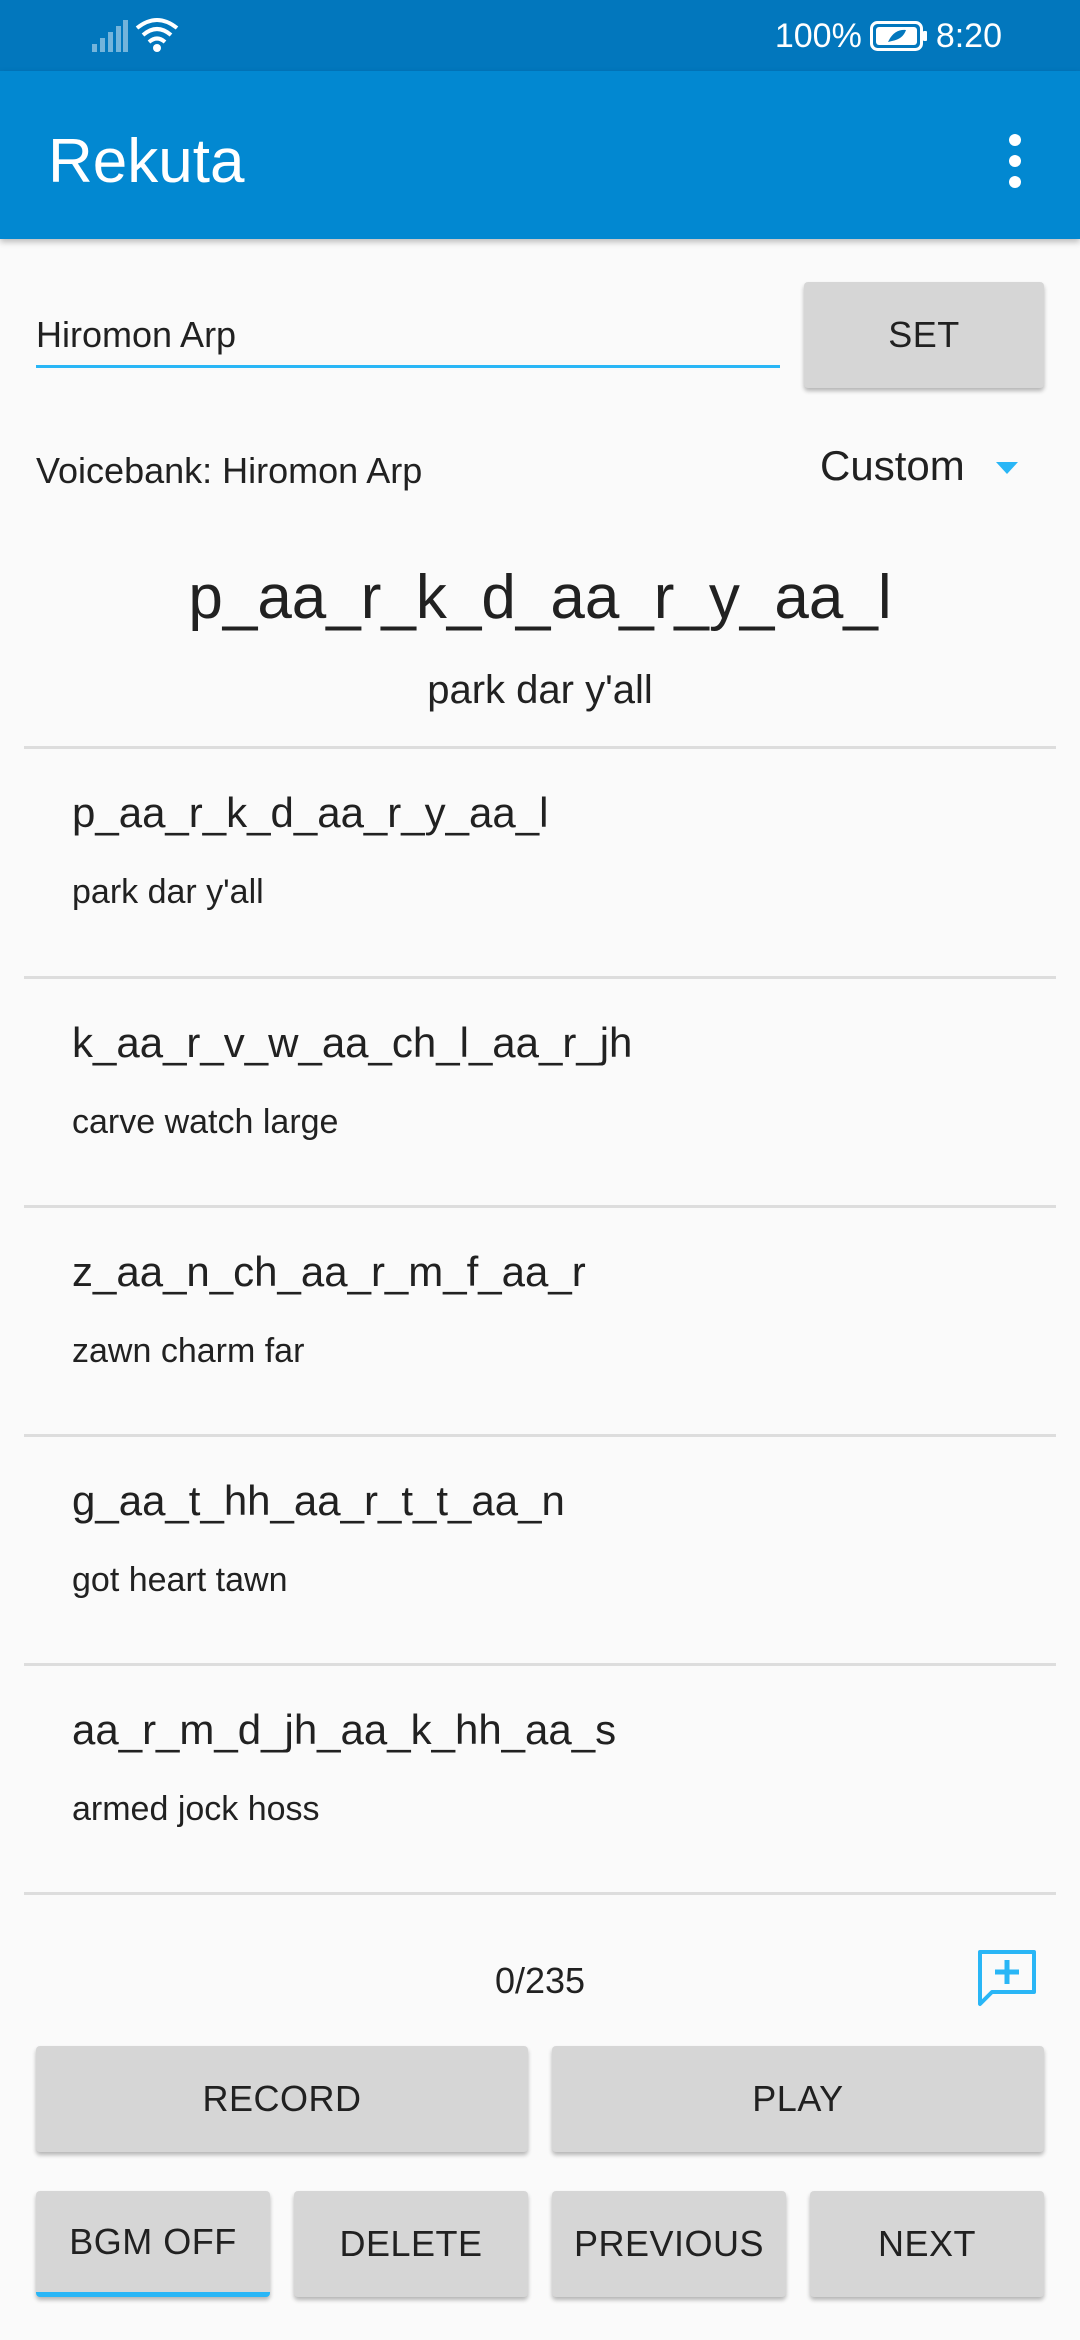 The width and height of the screenshot is (1080, 2340). I want to click on list-item-phonemes: z_aa_n_ch_aa_r_m_f_aa_r, so click(329, 1271).